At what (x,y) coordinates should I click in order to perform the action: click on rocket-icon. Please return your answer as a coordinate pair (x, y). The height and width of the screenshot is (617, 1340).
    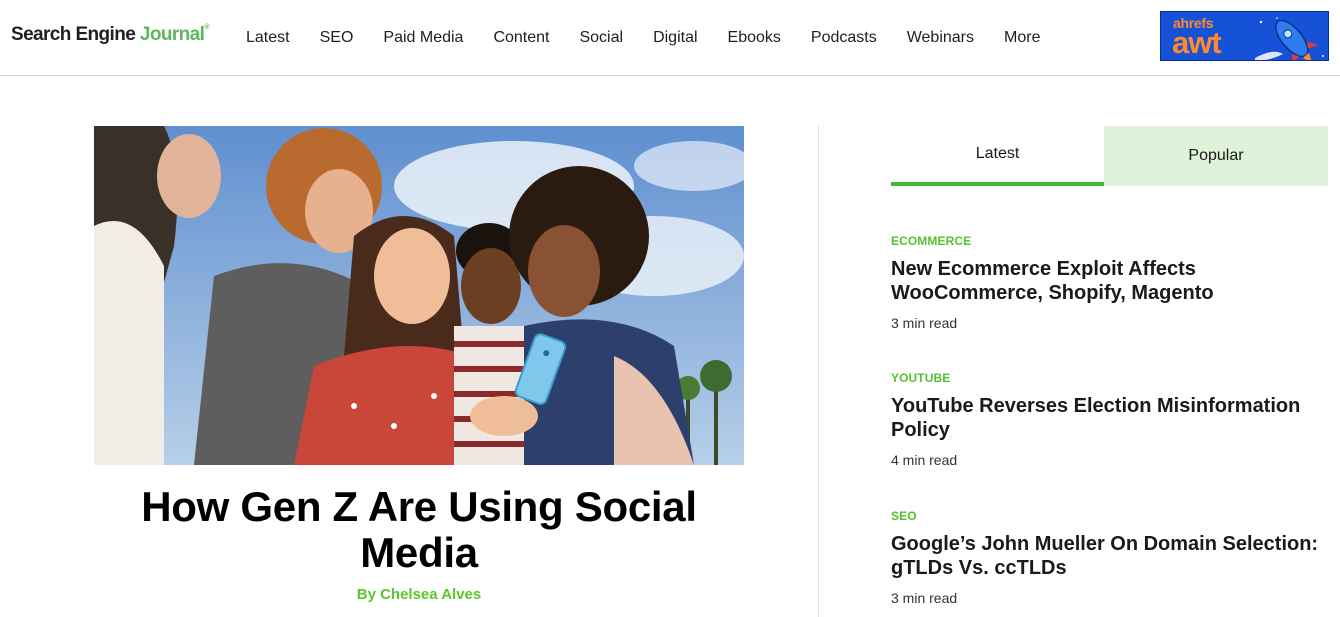
    Looking at the image, I should click on (1290, 36).